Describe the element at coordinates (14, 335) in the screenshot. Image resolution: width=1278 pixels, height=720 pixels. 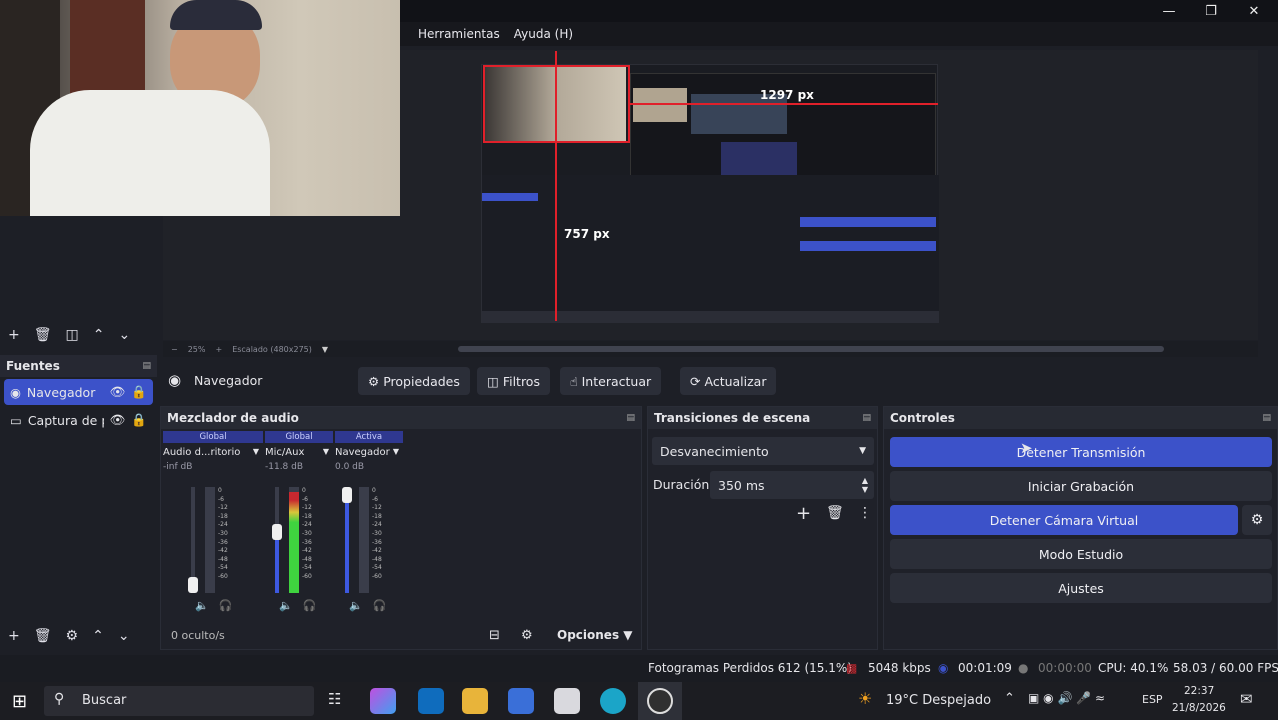
I see `add-scene-icon: +` at that location.